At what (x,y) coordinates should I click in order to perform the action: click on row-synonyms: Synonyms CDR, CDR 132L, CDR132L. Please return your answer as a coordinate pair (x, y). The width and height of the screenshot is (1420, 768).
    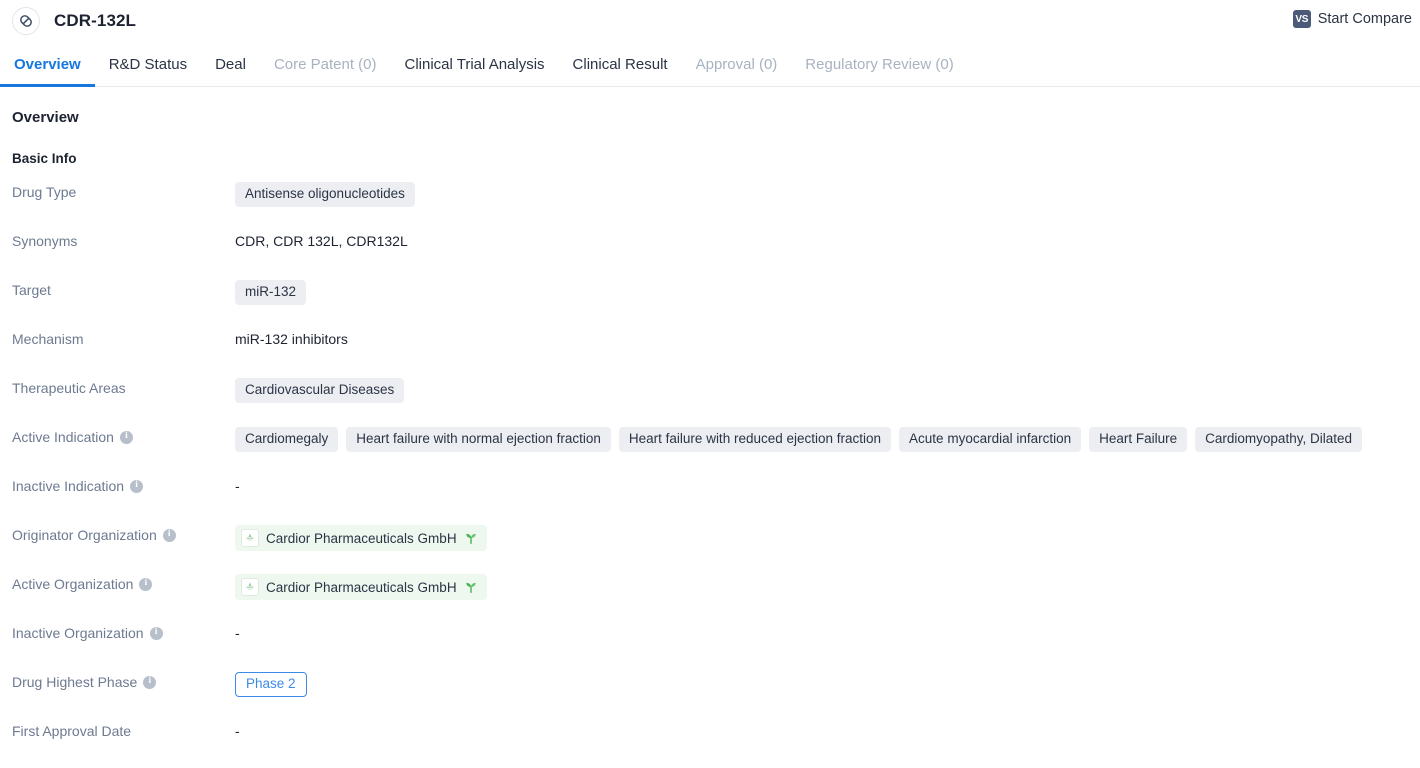
    Looking at the image, I should click on (710, 253).